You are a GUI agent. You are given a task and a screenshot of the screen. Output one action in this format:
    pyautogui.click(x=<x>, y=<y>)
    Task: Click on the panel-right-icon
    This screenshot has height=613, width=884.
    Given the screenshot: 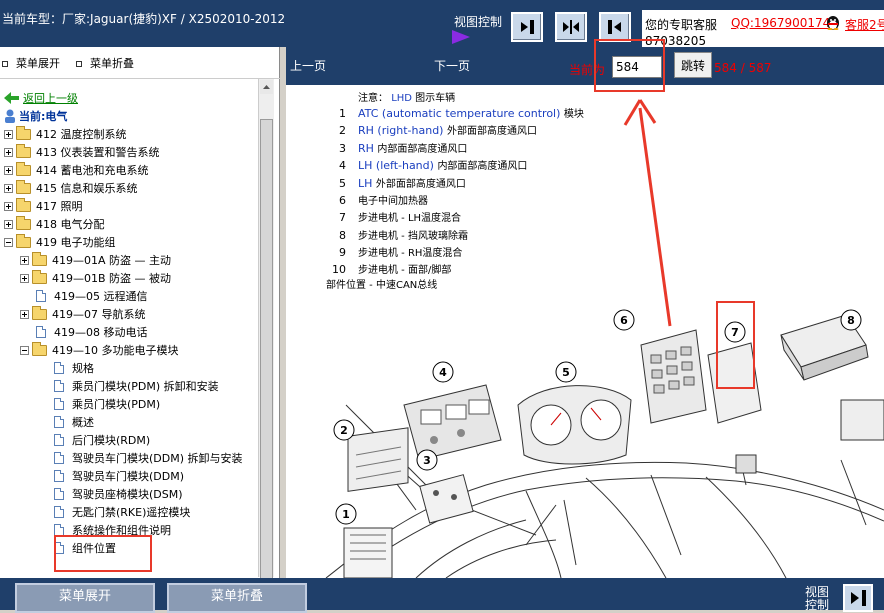 What is the action you would take?
    pyautogui.click(x=858, y=598)
    